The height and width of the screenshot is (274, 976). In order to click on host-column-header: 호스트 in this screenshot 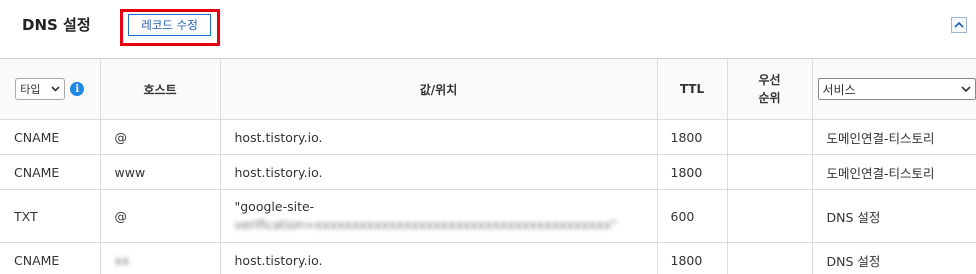, I will do `click(160, 89)`.